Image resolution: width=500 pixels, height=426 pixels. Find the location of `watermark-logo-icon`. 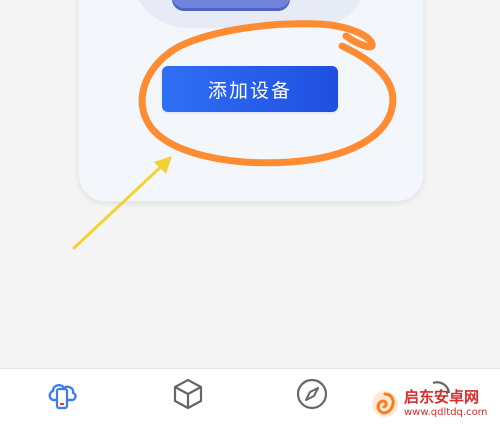

watermark-logo-icon is located at coordinates (385, 404).